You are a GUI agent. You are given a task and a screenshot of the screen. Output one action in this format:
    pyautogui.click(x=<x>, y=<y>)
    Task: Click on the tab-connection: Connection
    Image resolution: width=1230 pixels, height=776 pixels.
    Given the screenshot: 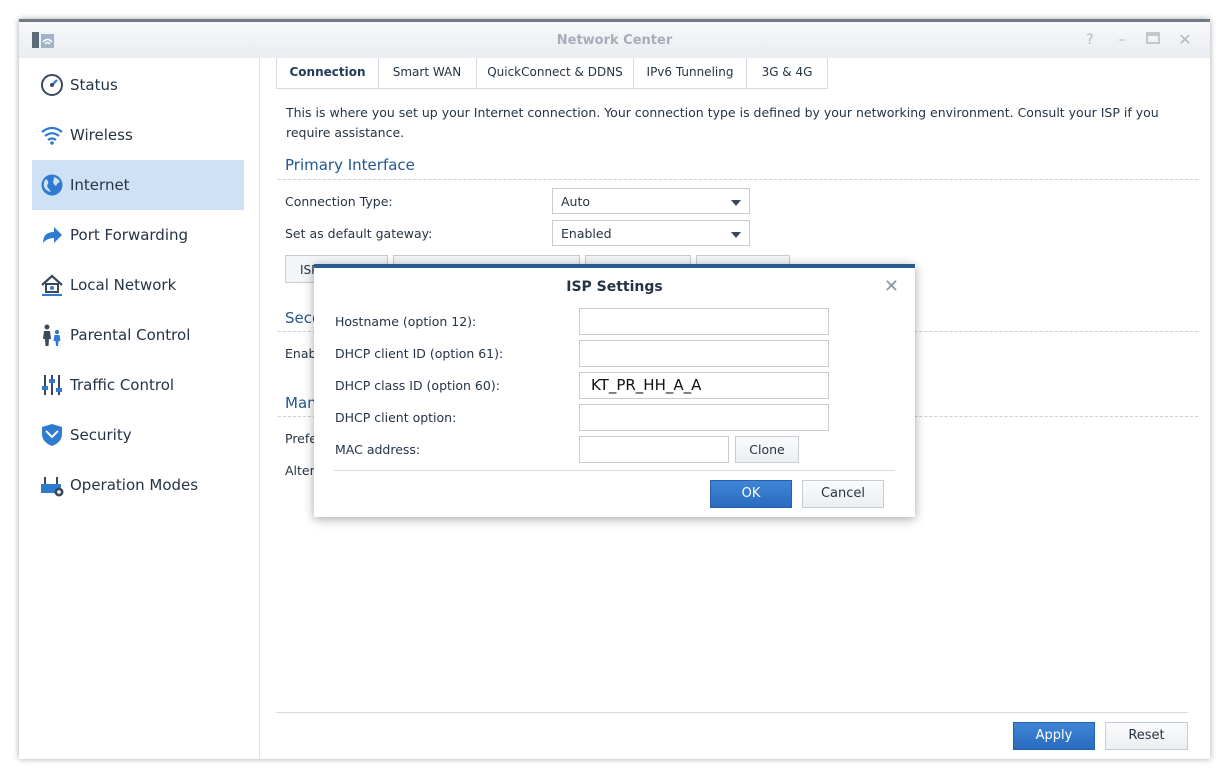 What is the action you would take?
    pyautogui.click(x=327, y=73)
    